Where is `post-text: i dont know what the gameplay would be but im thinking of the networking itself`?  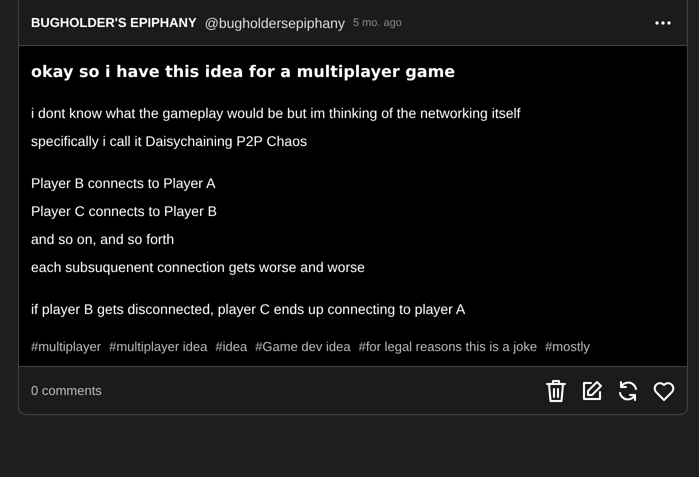 post-text: i dont know what the gameplay would be but im thinking of the networking itself is located at coordinates (276, 113).